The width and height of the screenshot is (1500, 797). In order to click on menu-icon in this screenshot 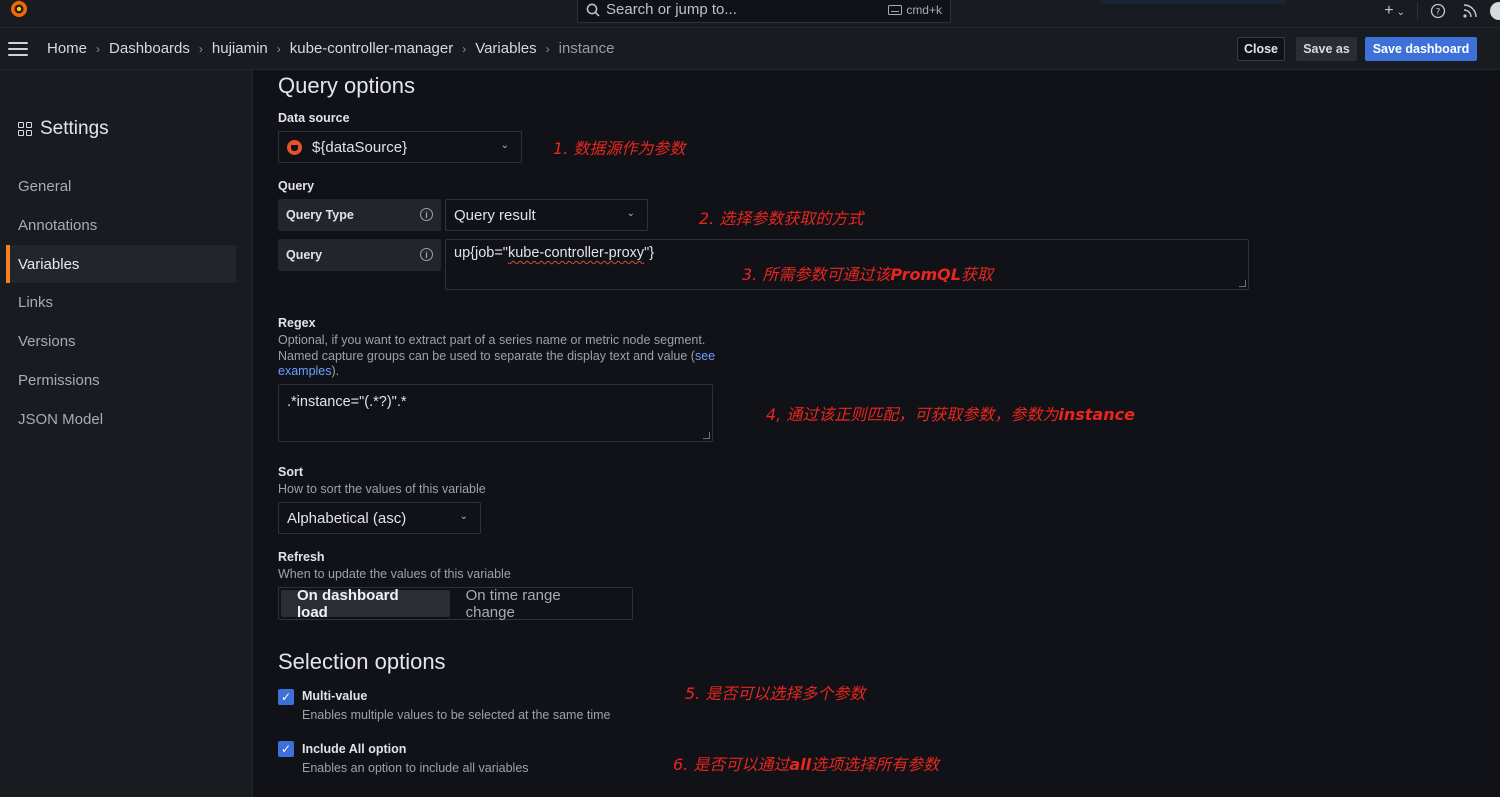, I will do `click(18, 51)`.